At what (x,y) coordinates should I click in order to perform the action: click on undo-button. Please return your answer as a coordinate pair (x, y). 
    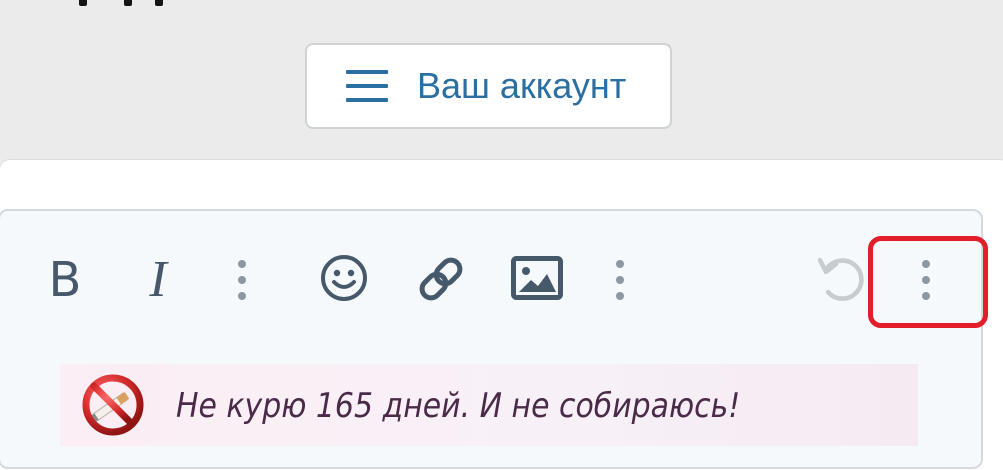
    Looking at the image, I should click on (841, 278).